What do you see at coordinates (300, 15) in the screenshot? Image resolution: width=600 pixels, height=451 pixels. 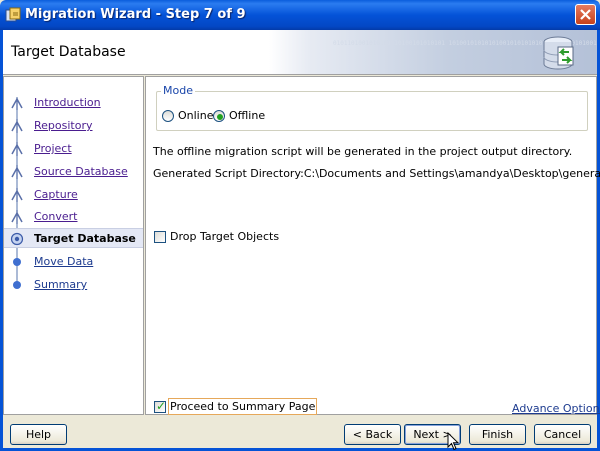 I see `title-bar: Migration Wizard - Step 7 of 9` at bounding box center [300, 15].